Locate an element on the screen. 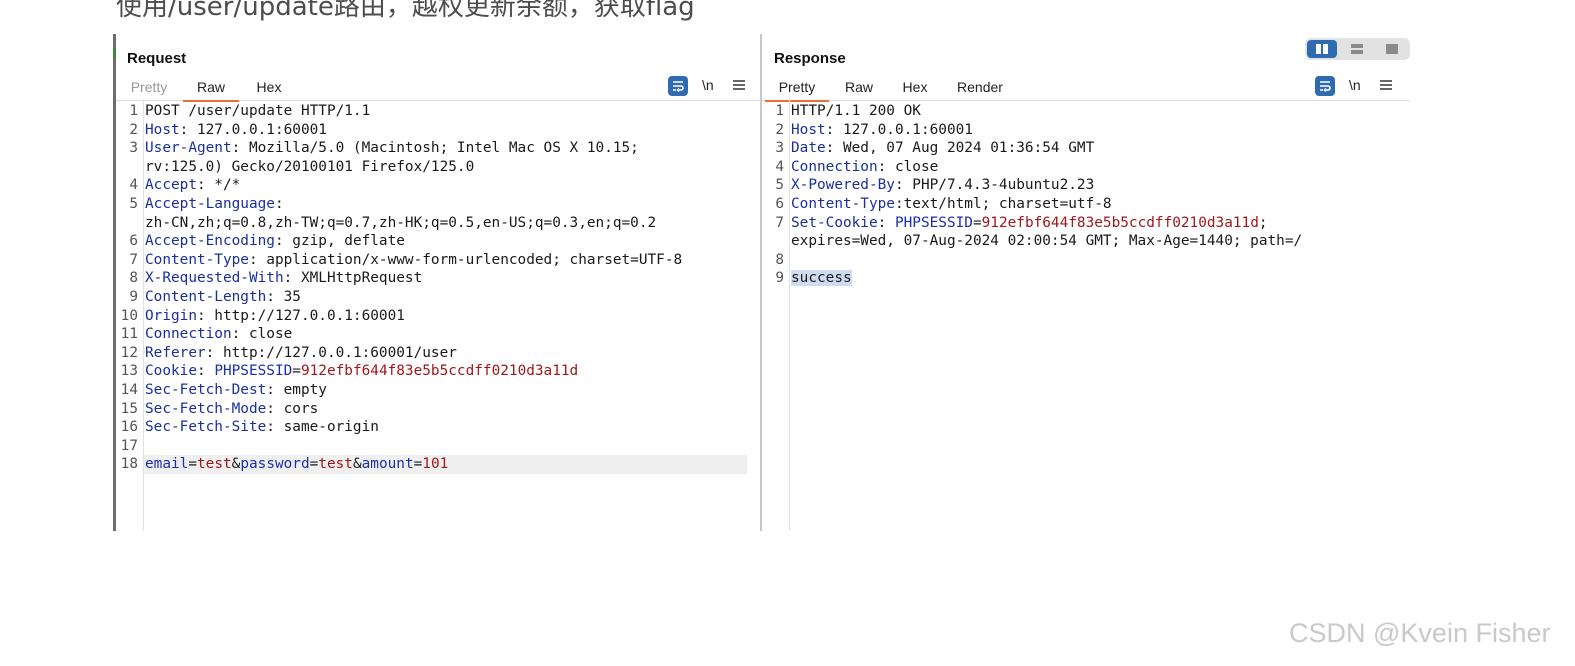 This screenshot has height=666, width=1575. line-text: Host: 127.0.0.1:60001 is located at coordinates (236, 130).